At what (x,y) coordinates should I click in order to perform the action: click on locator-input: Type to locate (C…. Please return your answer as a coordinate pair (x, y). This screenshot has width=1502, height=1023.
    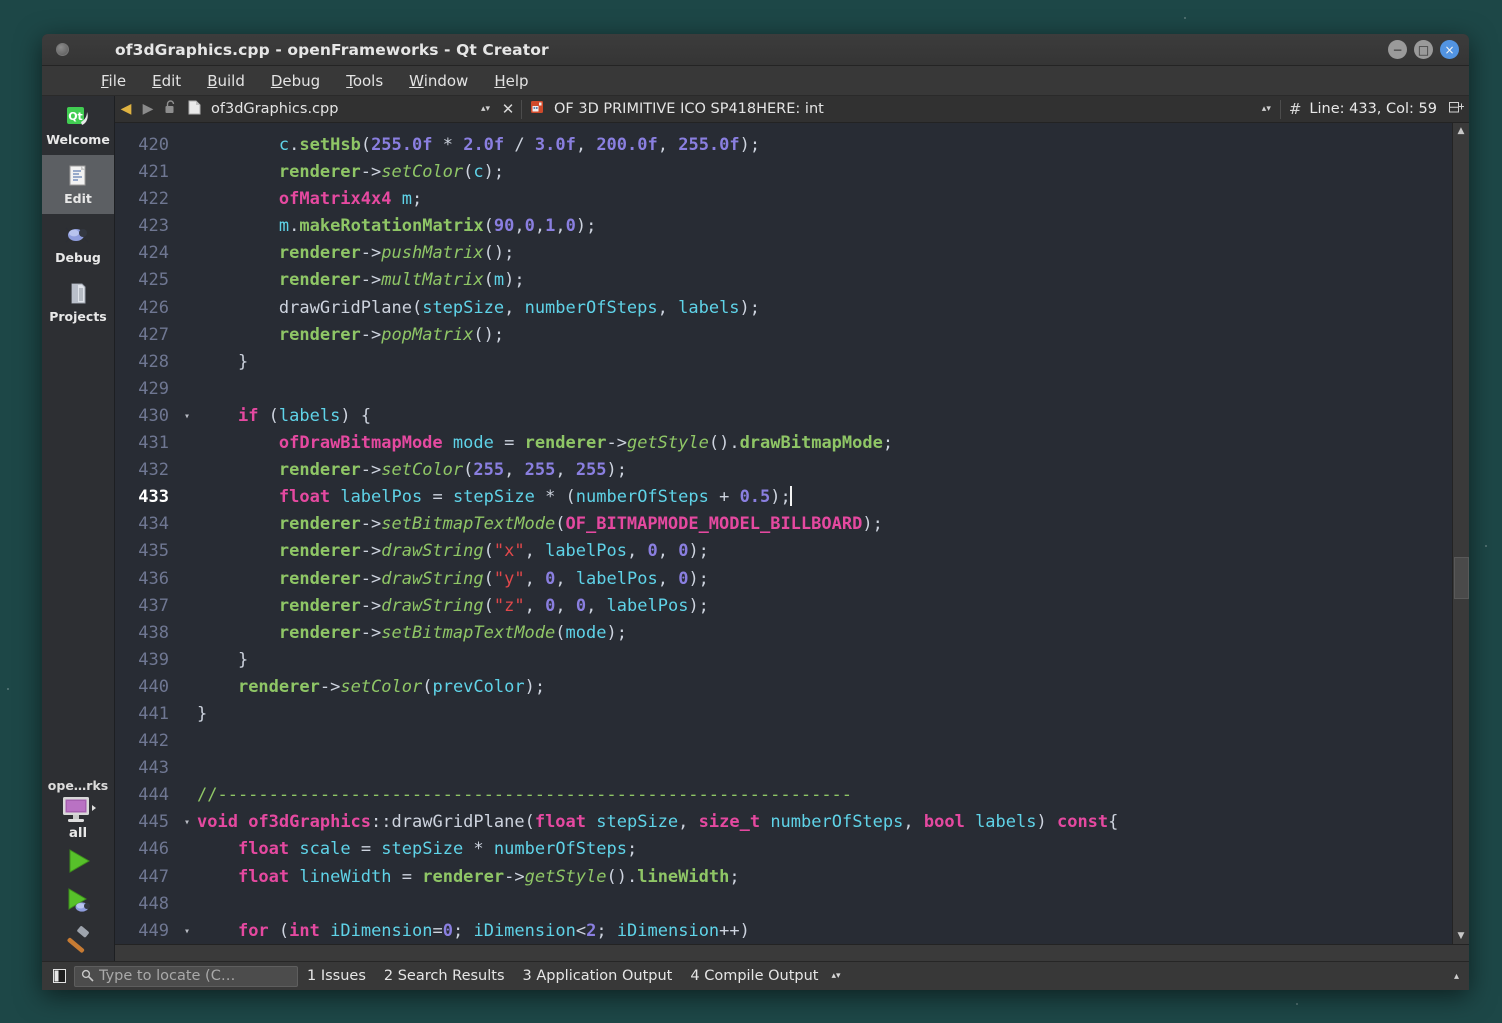
    Looking at the image, I should click on (186, 976).